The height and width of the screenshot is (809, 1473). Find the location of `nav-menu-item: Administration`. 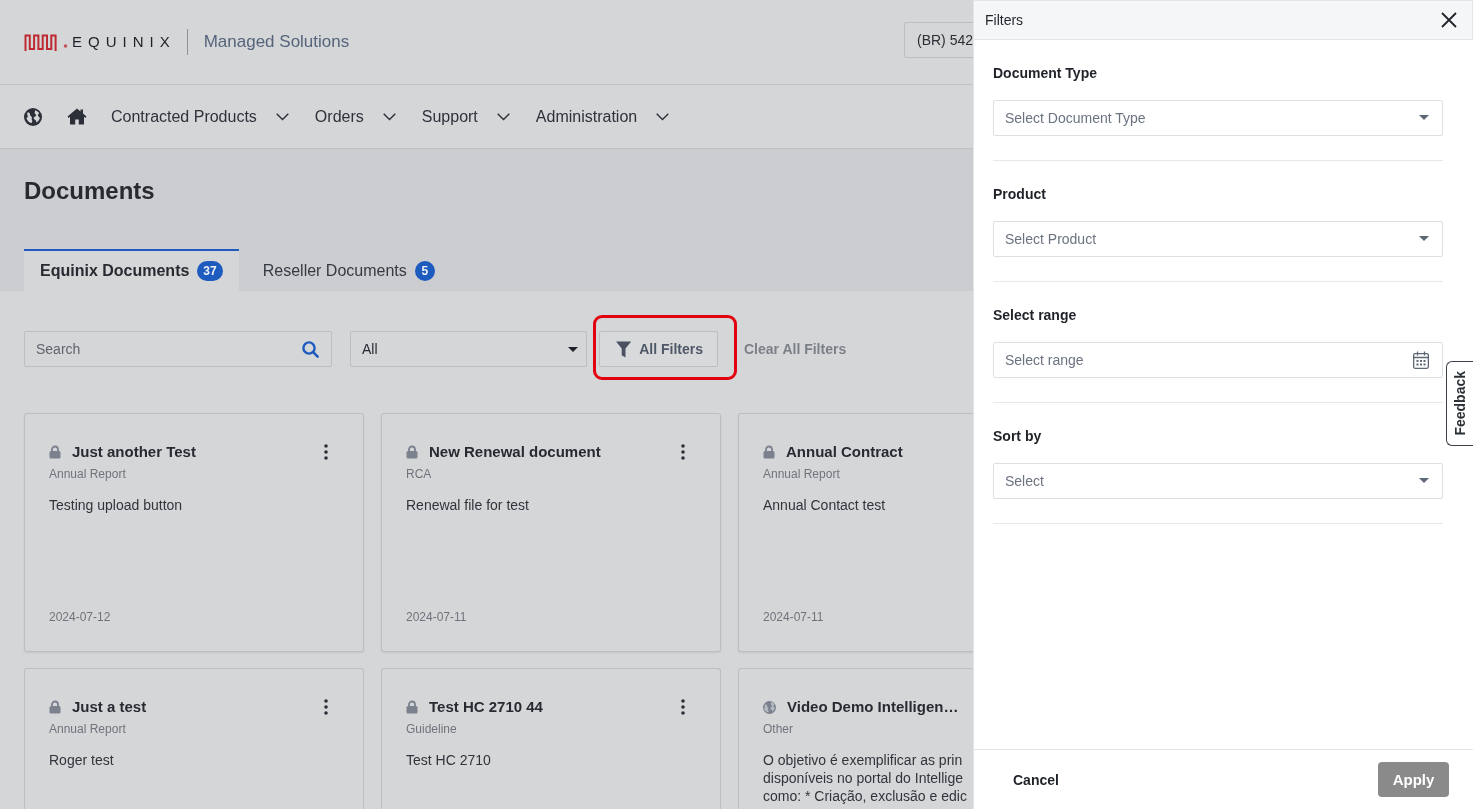

nav-menu-item: Administration is located at coordinates (602, 116).